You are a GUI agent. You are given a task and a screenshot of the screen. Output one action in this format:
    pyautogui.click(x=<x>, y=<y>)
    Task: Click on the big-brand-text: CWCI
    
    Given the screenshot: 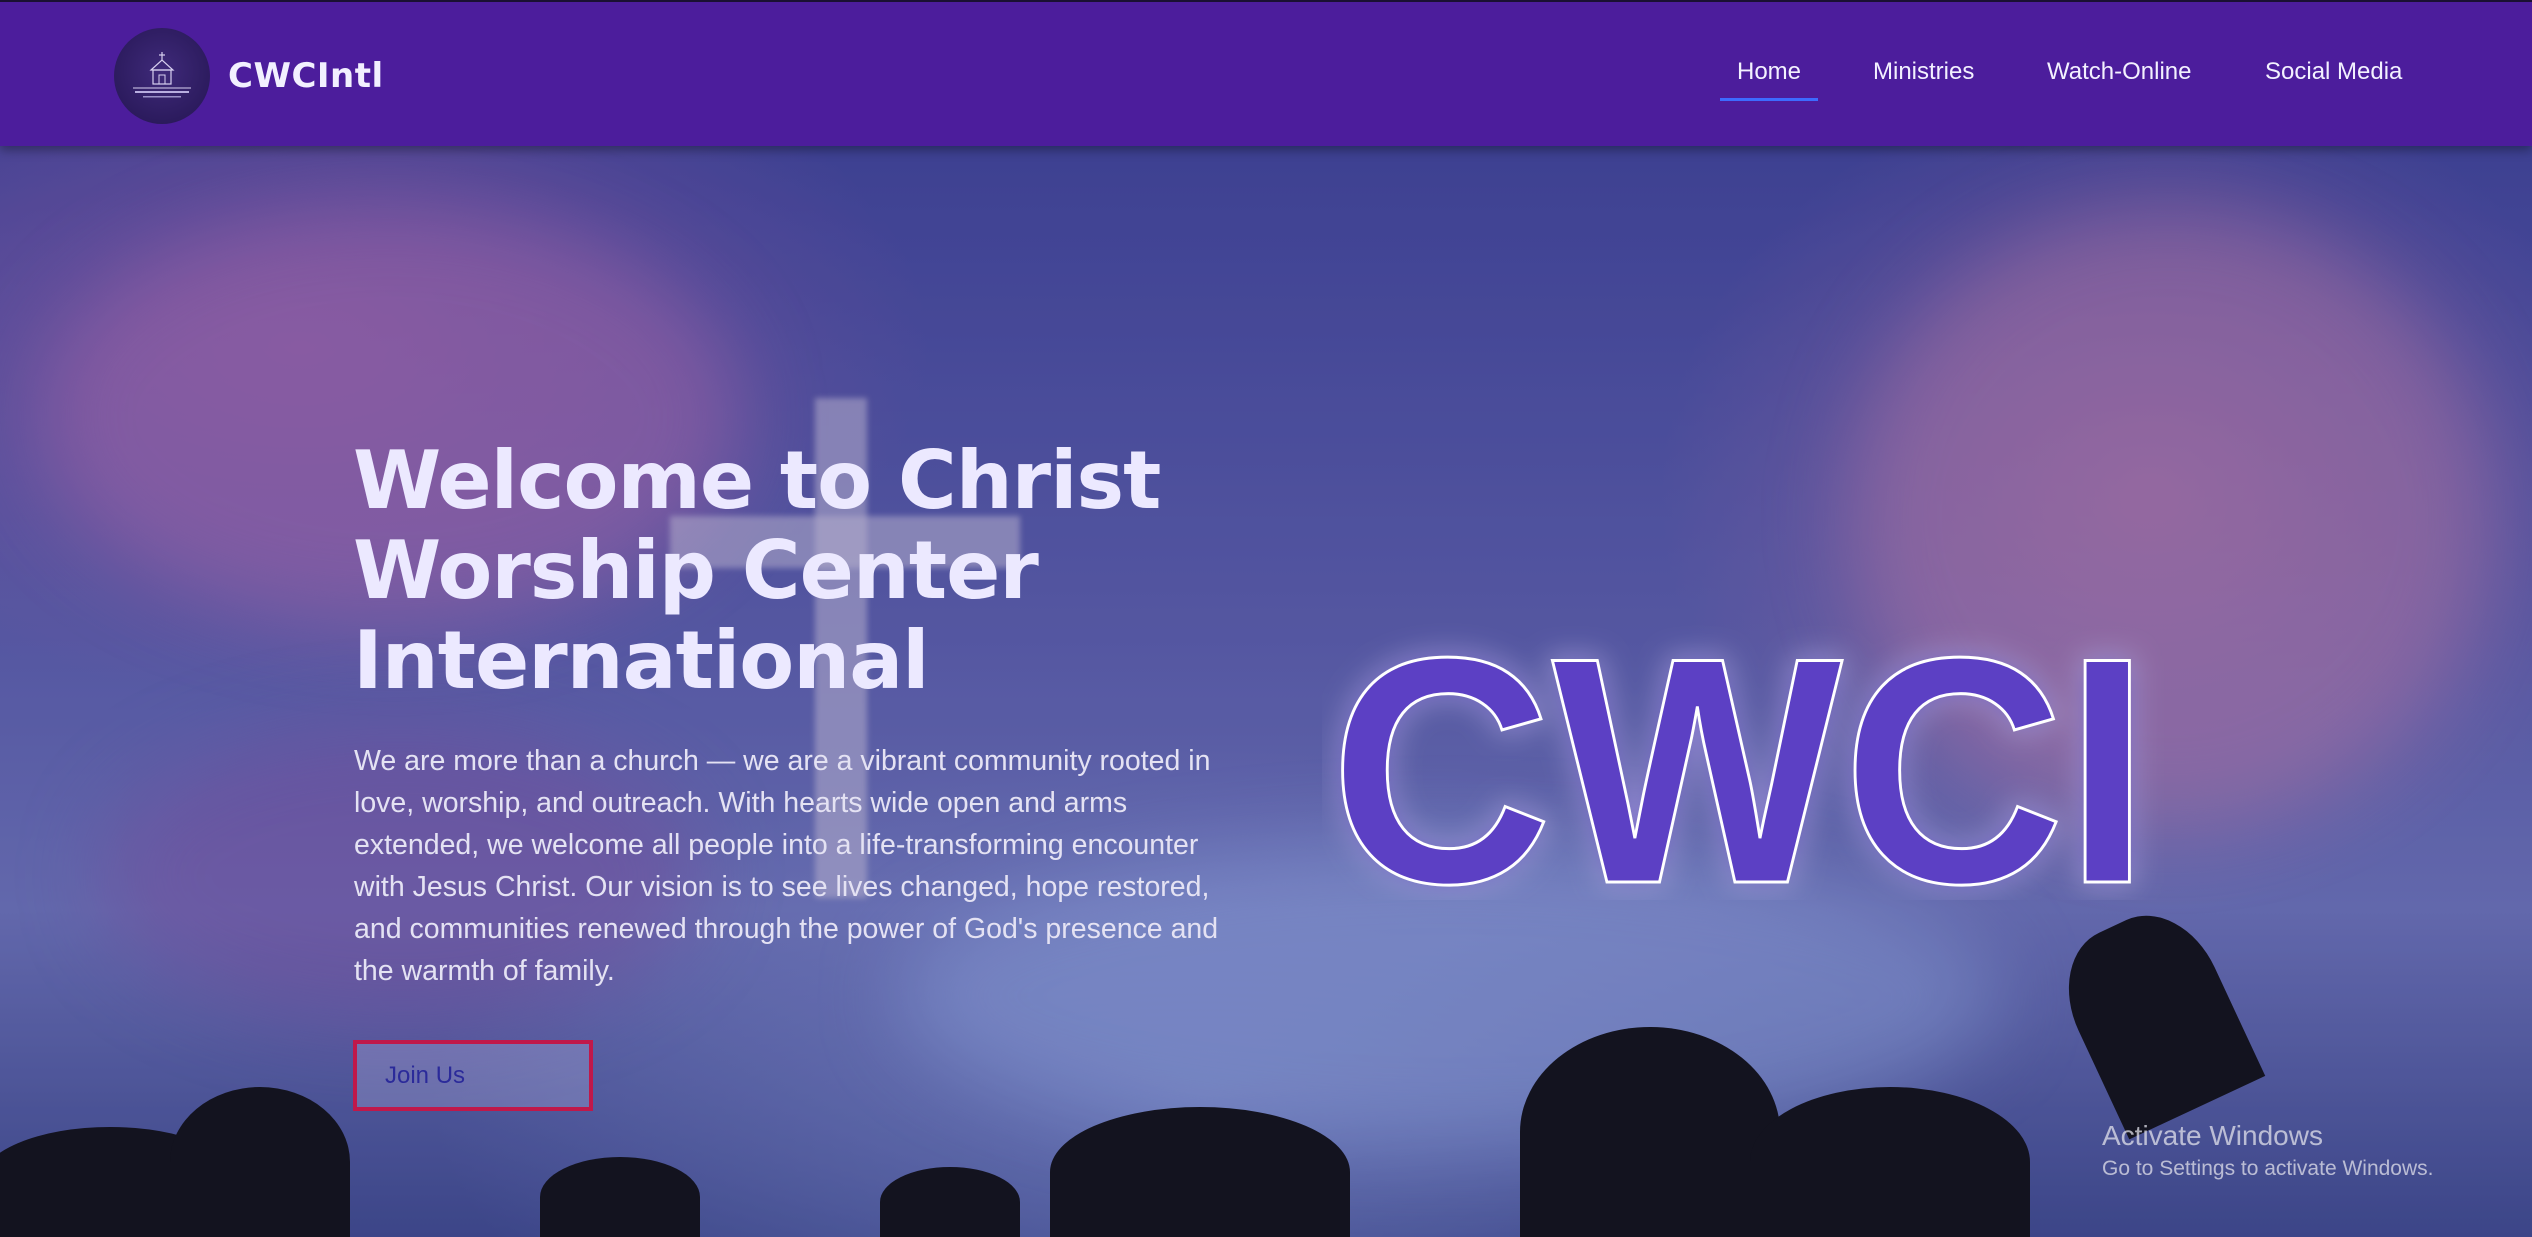 What is the action you would take?
    pyautogui.click(x=1772, y=772)
    